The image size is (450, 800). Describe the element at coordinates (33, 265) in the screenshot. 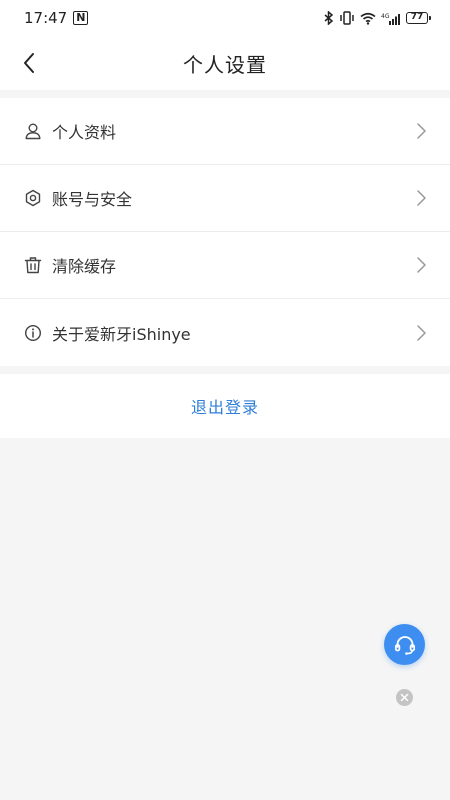

I see `trash-icon` at that location.